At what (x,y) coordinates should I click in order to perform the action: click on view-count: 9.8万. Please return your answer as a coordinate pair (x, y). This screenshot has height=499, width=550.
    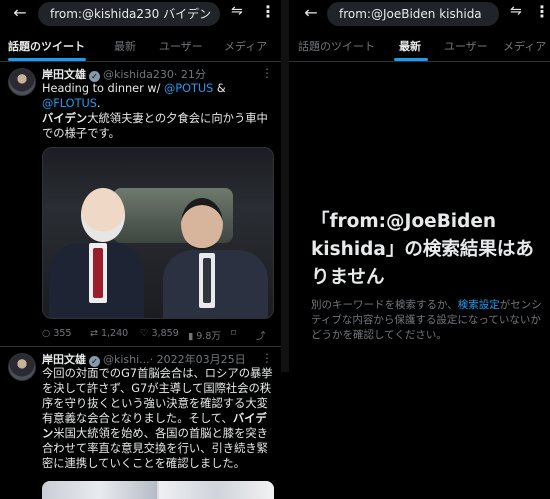
    Looking at the image, I should click on (208, 336).